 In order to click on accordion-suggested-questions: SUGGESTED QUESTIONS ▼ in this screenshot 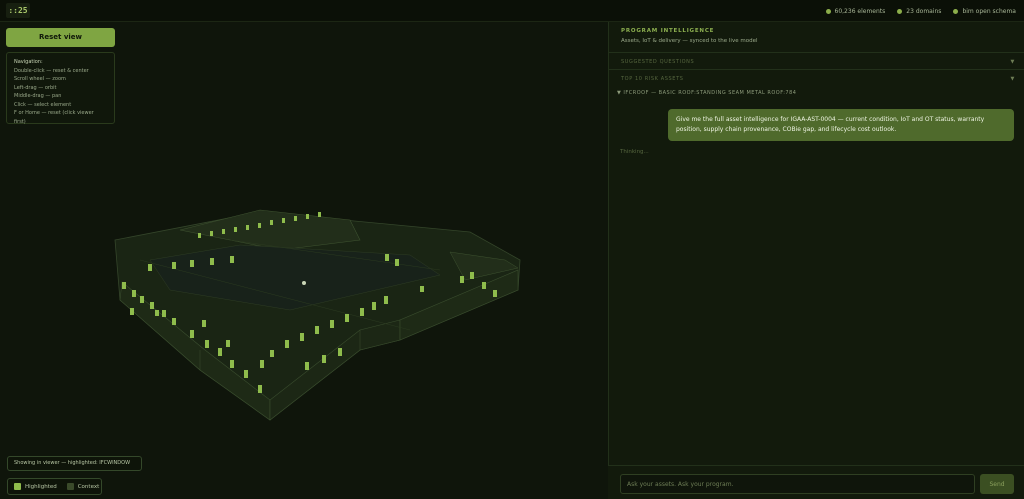, I will do `click(816, 61)`.